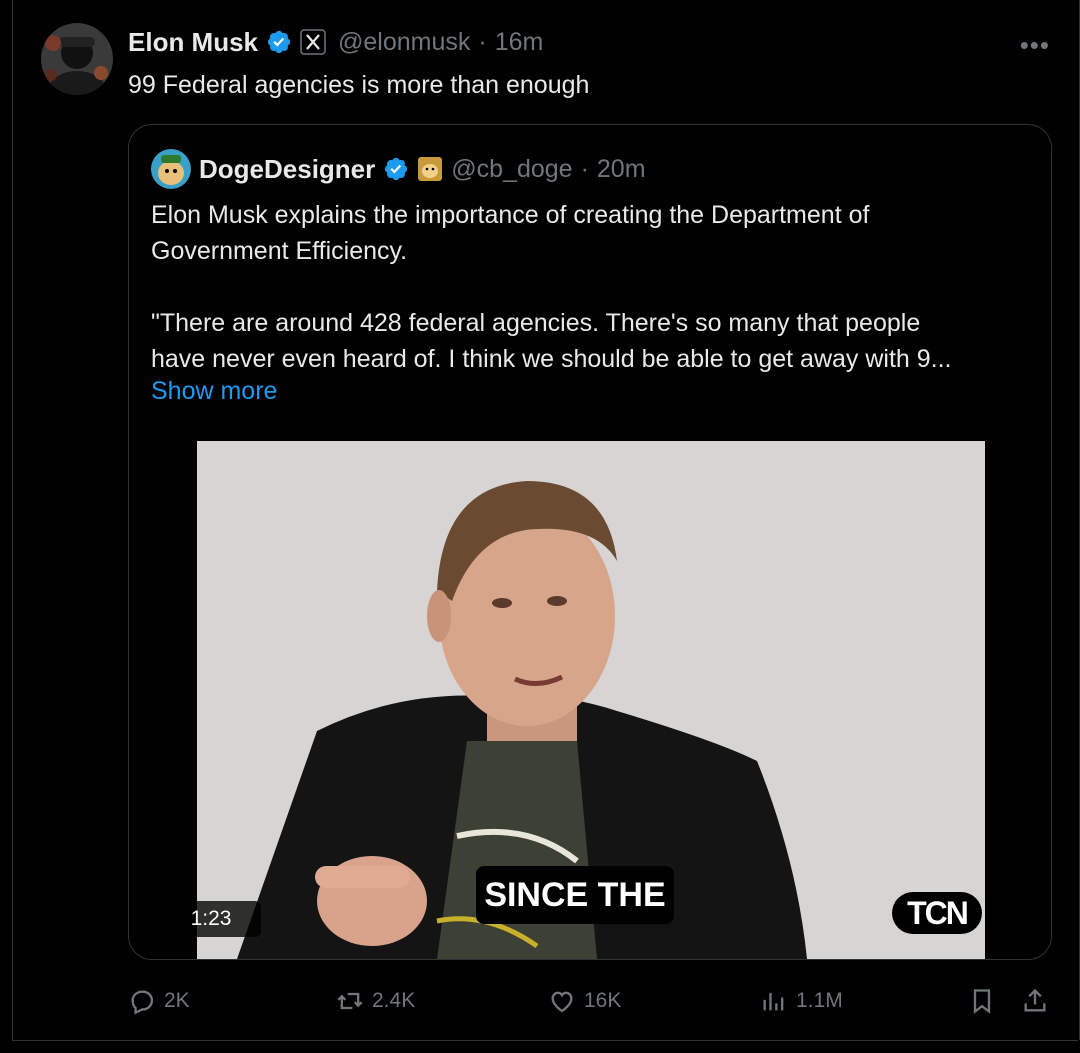  I want to click on repost-count: 2.4K, so click(394, 1000).